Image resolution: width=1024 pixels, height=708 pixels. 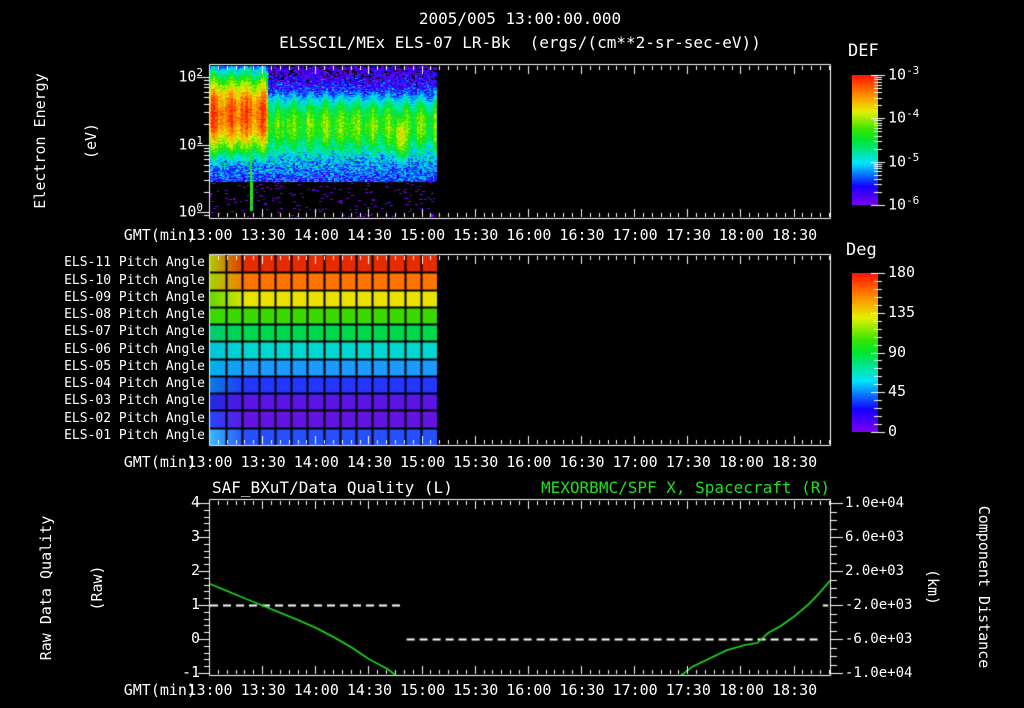 I want to click on gmt-label-top: GMT(min), so click(x=159, y=235).